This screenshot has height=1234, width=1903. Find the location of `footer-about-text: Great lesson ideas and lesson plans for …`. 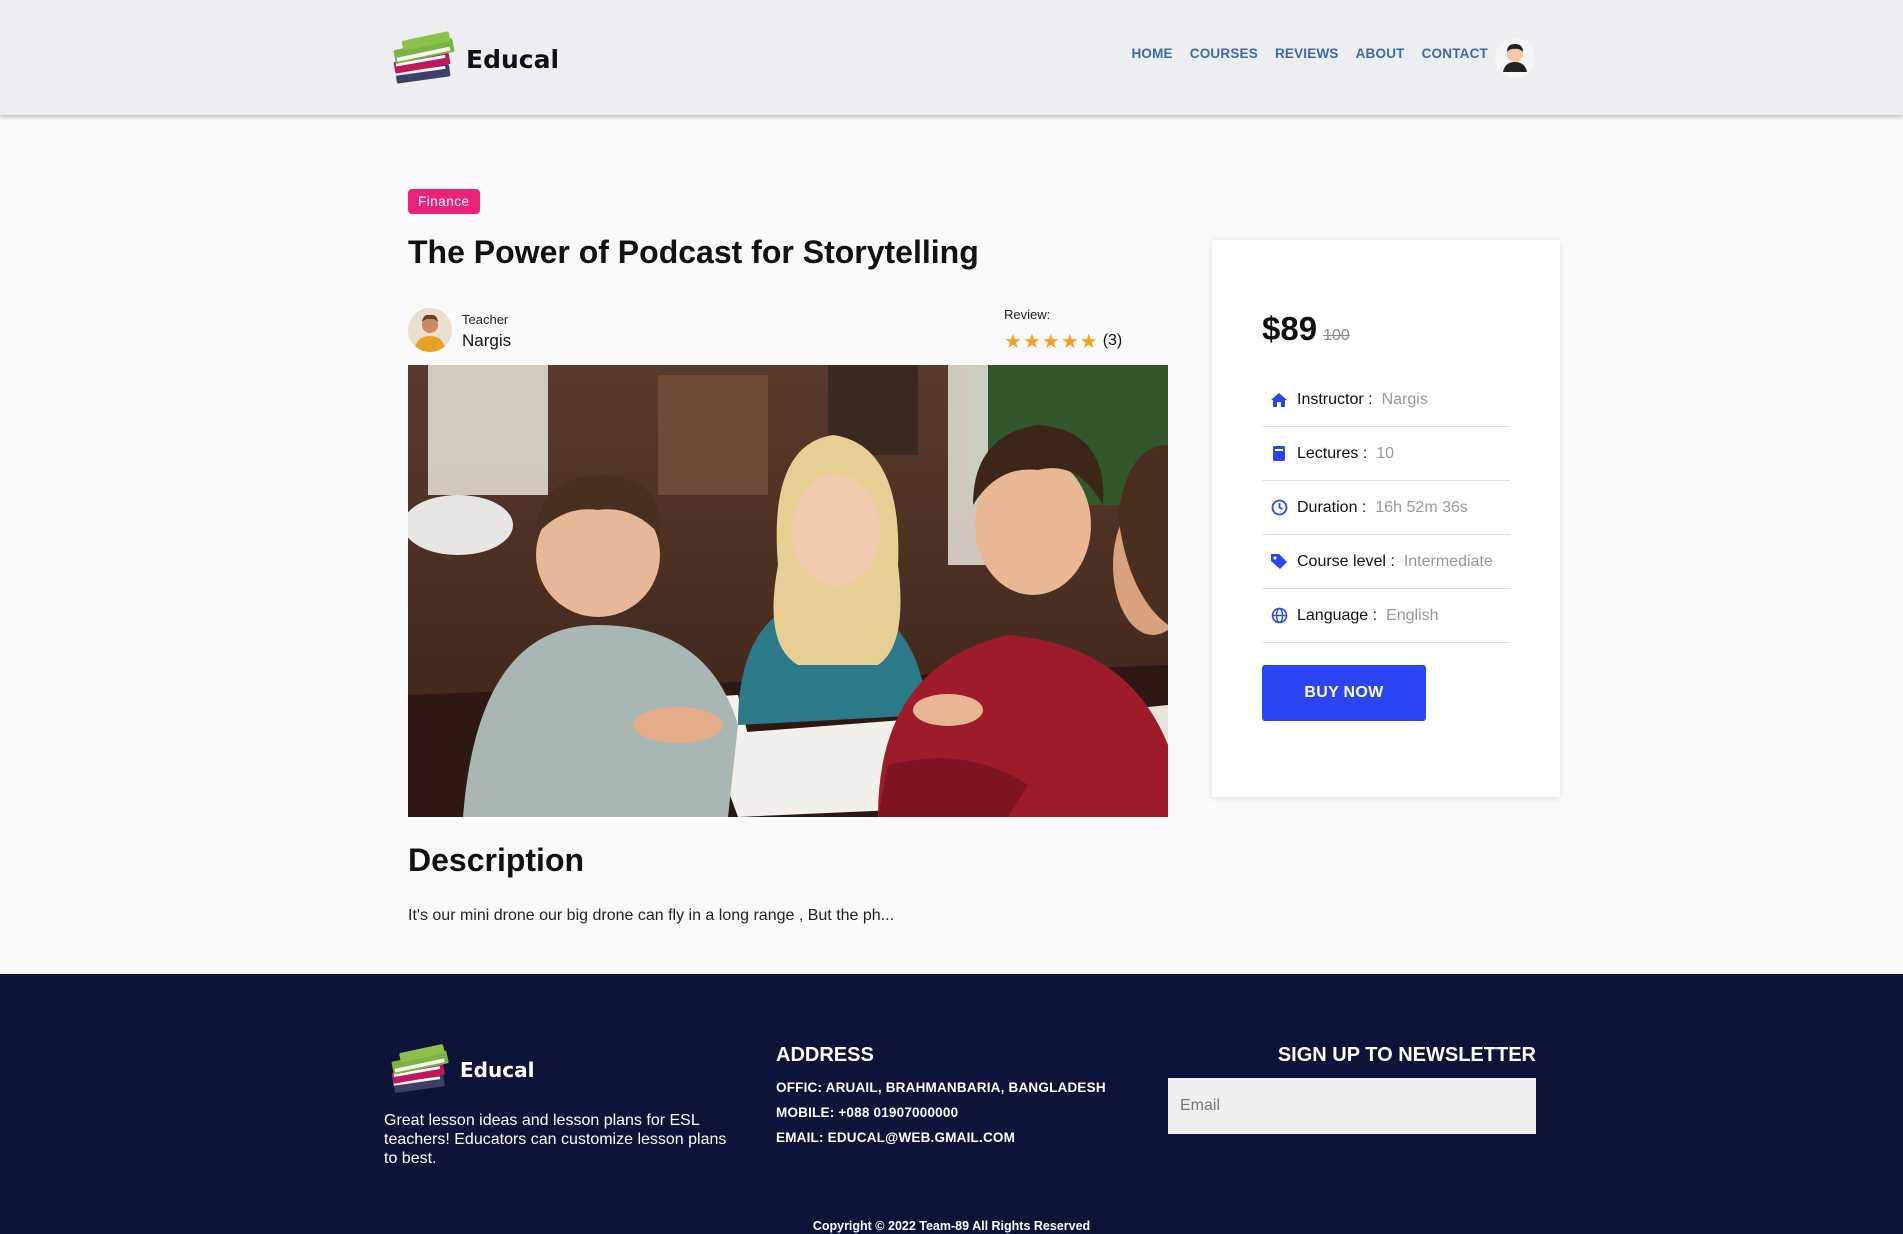

footer-about-text: Great lesson ideas and lesson plans for … is located at coordinates (555, 1139).